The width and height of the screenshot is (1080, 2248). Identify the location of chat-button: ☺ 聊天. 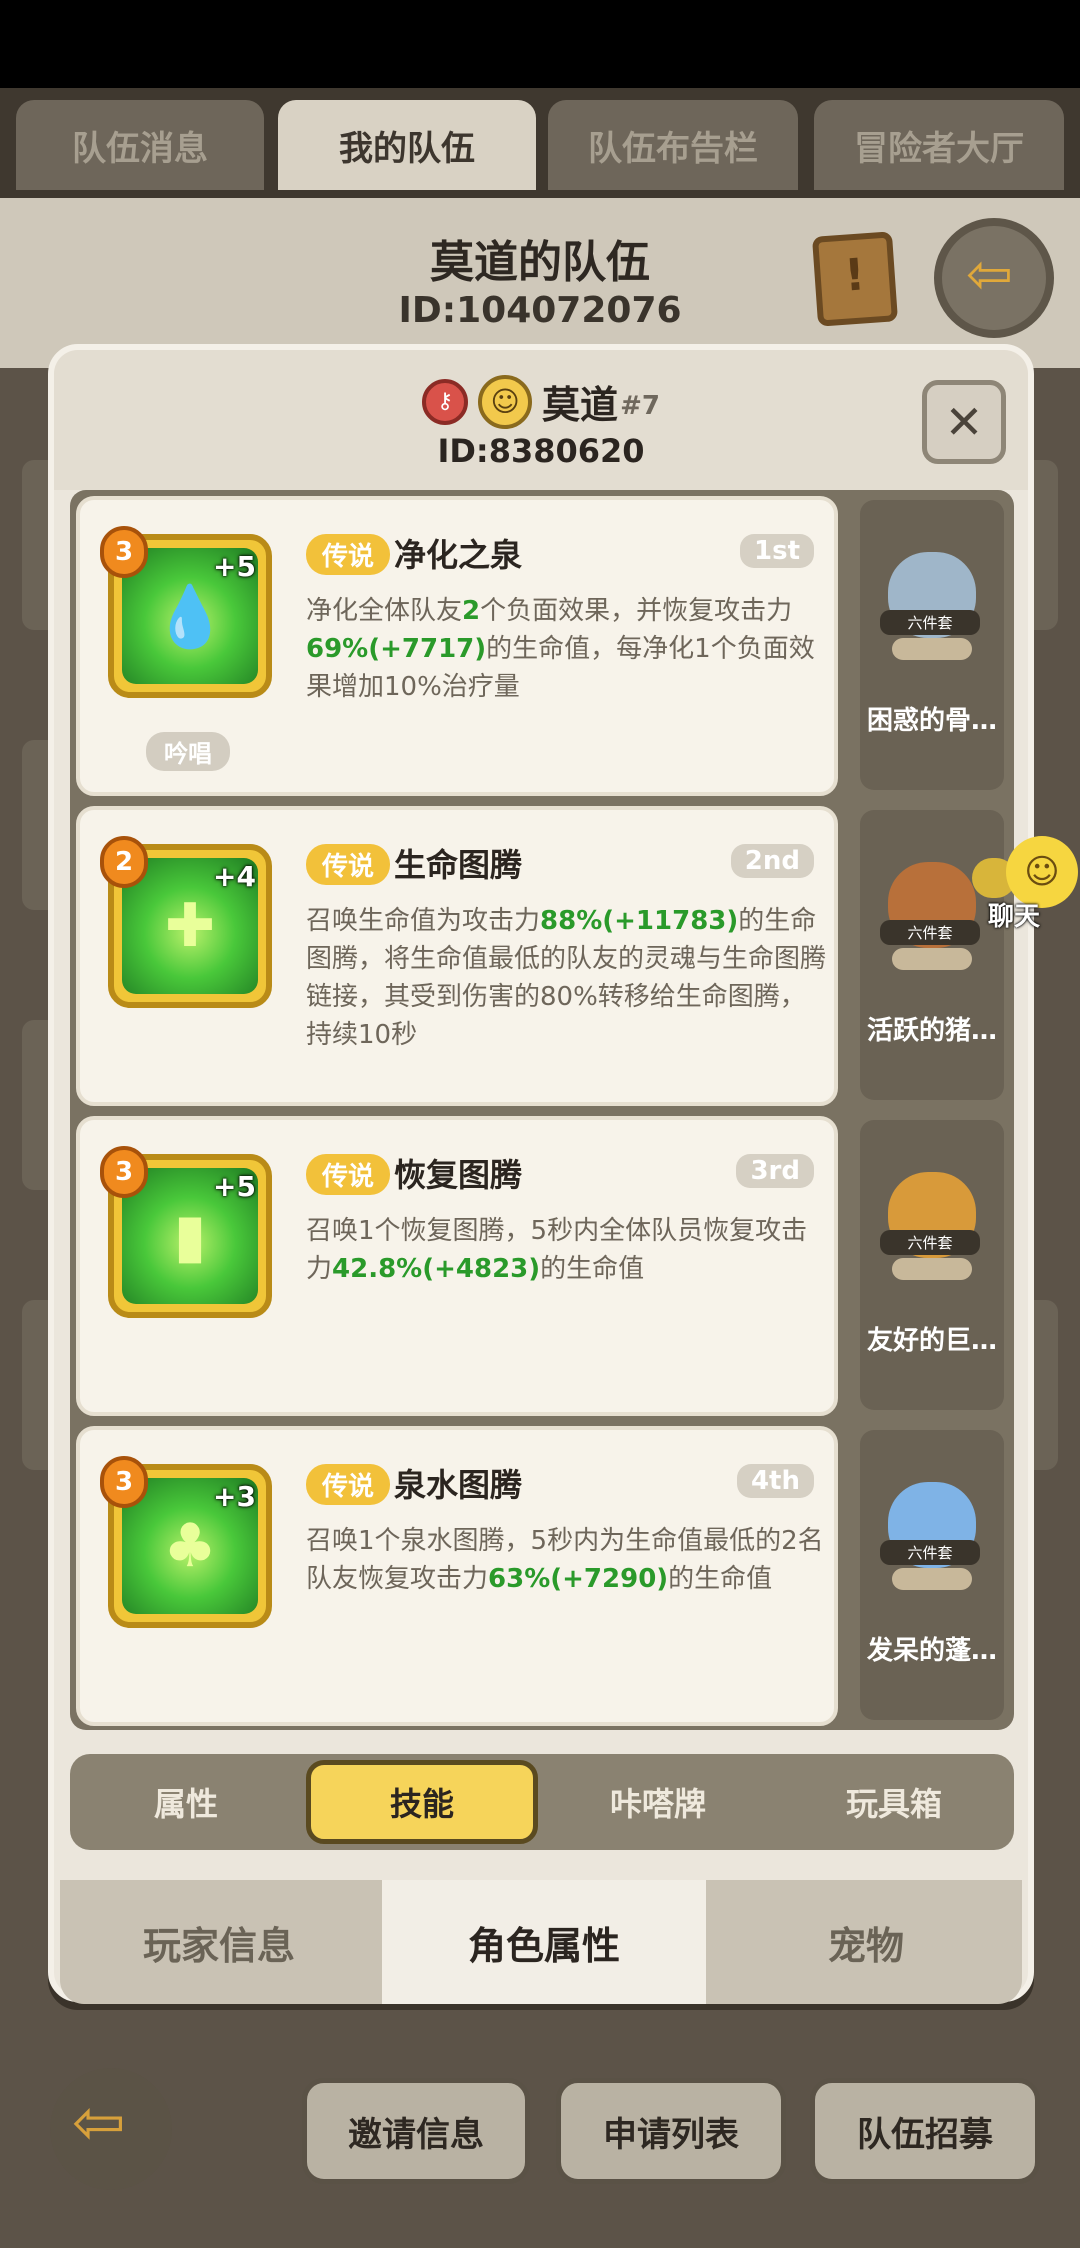
(1026, 886).